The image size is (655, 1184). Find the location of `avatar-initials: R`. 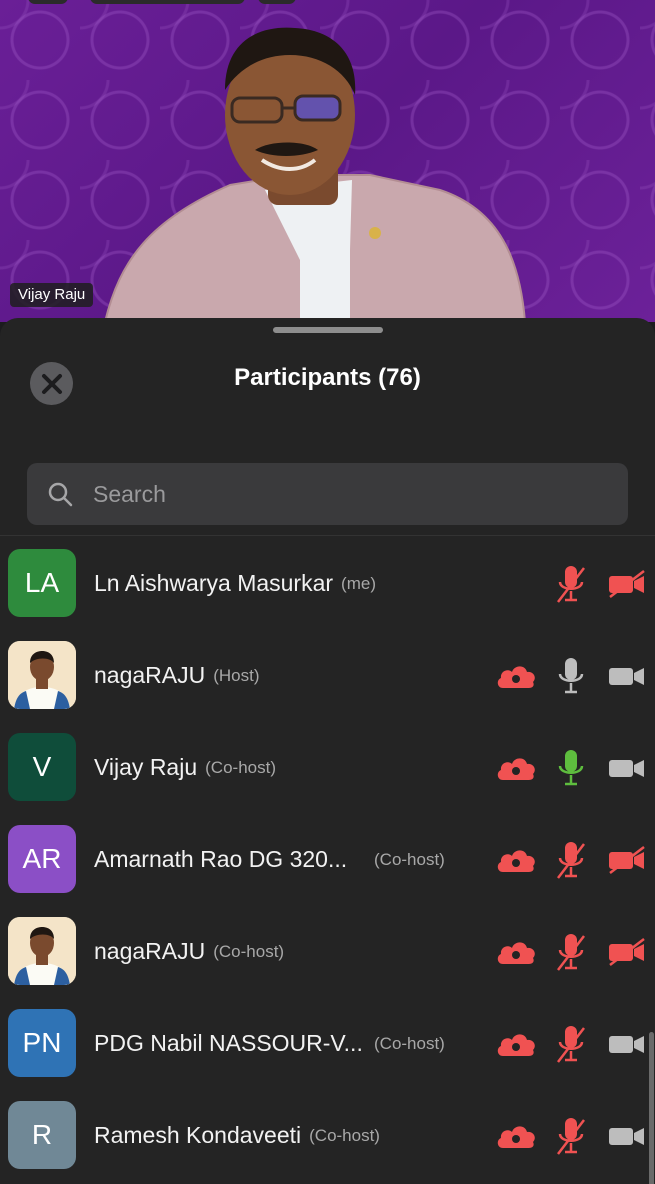

avatar-initials: R is located at coordinates (42, 1134).